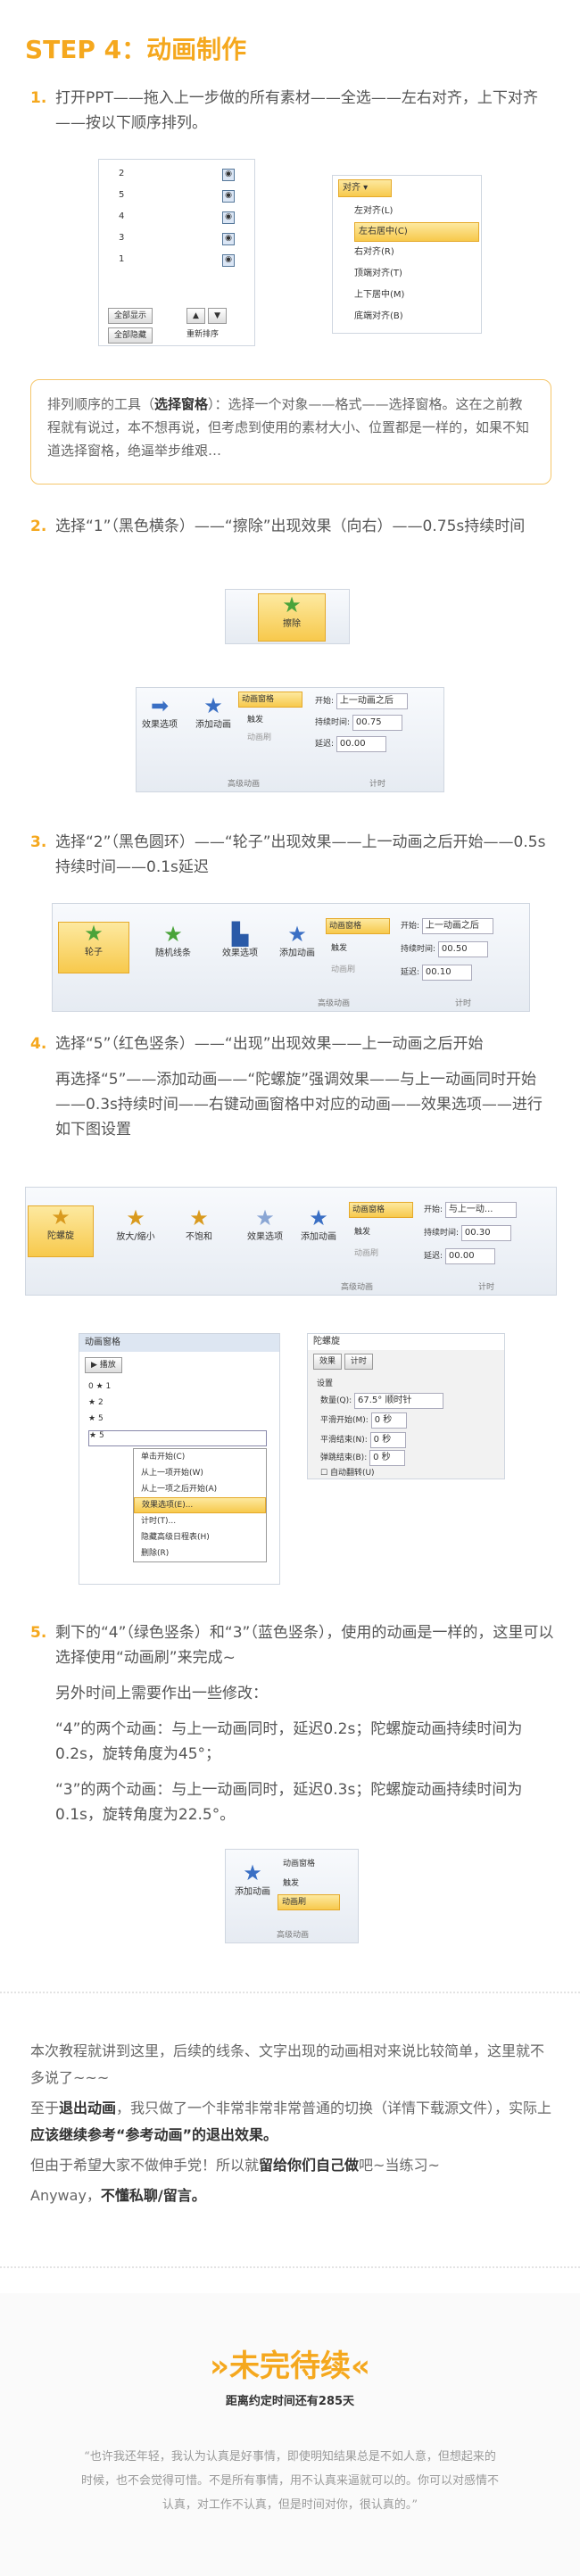 The height and width of the screenshot is (2576, 580). I want to click on footer-paragraph: Anyway，不懂私聊/留言。, so click(118, 2195).